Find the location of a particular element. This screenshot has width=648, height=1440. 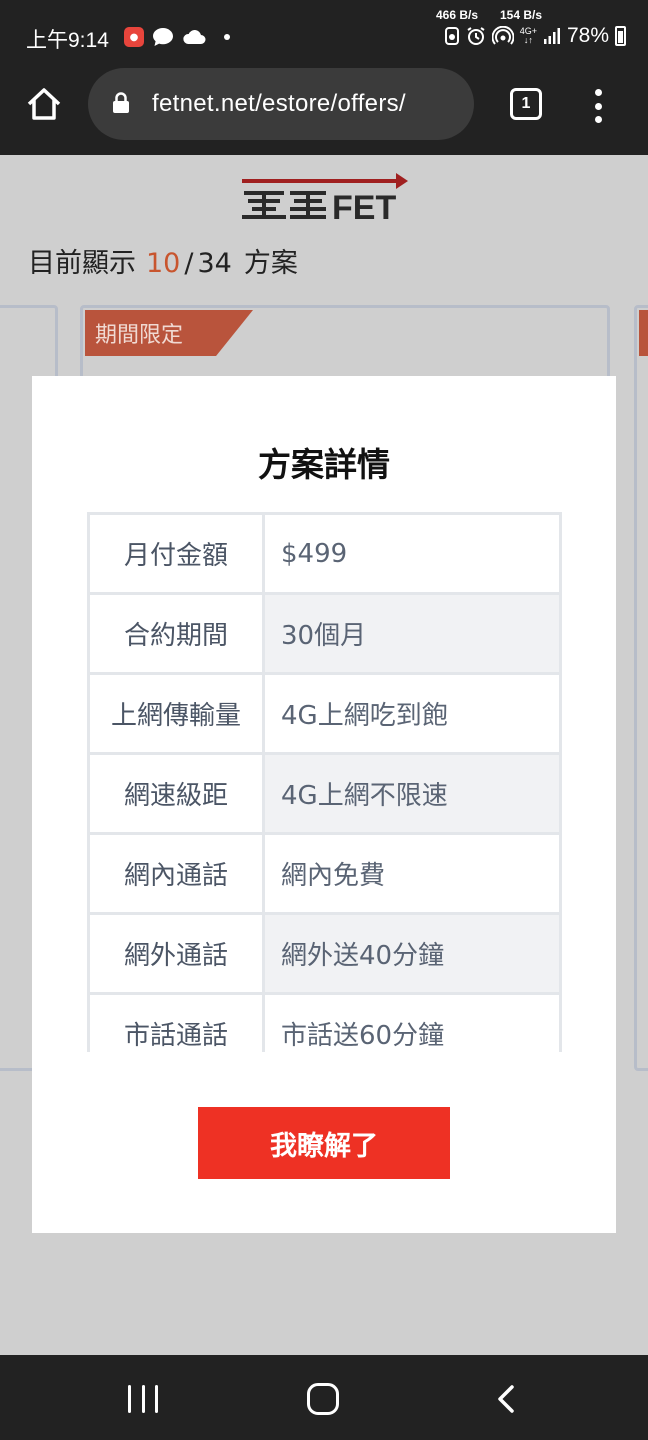

status-time: 上午9:14 is located at coordinates (67, 40).